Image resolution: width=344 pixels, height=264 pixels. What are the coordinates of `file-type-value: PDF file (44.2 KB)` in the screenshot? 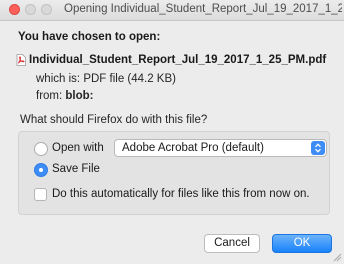 It's located at (129, 79).